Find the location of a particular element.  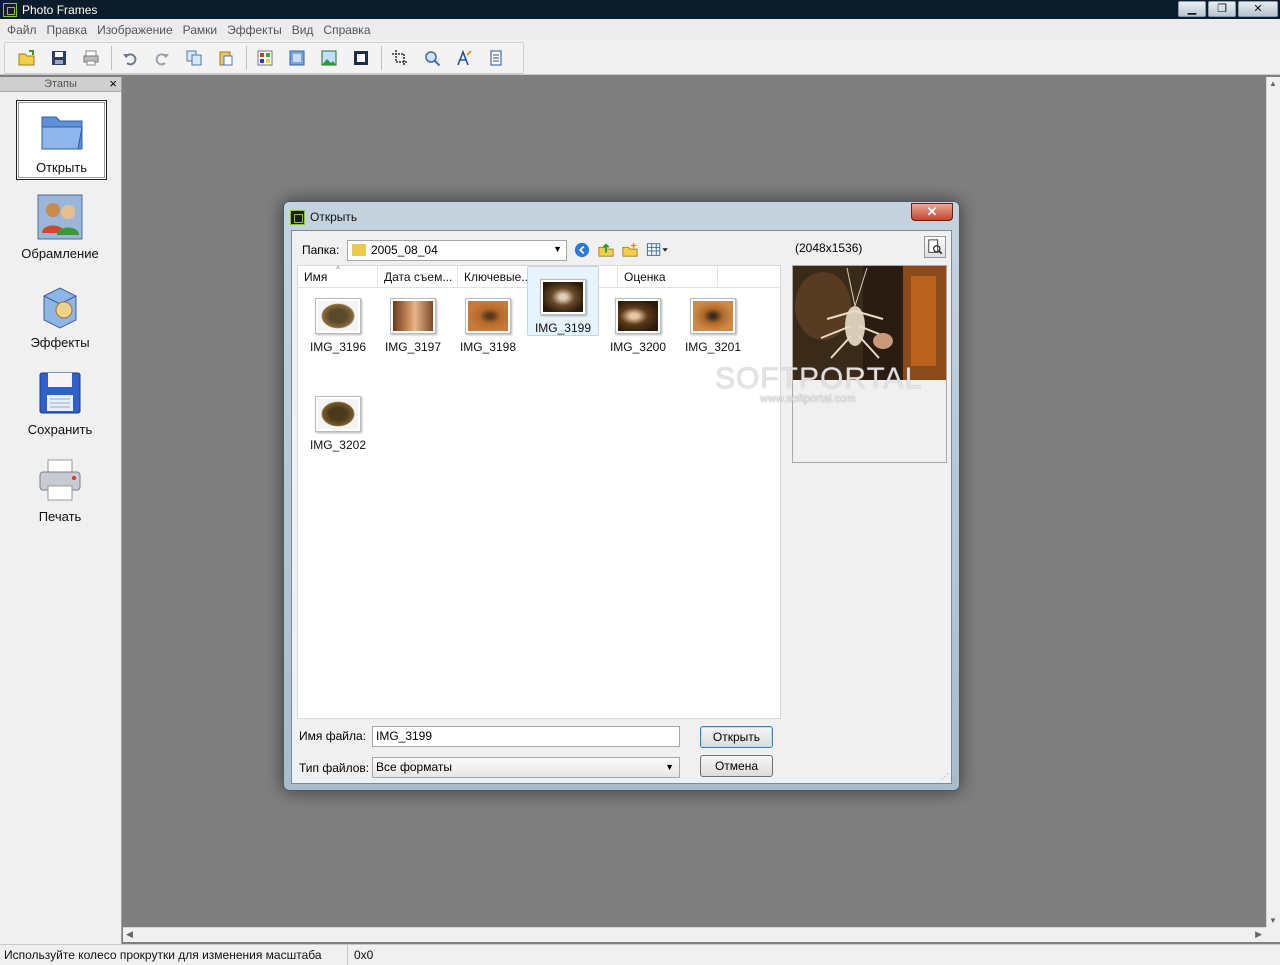

copy-tool-button is located at coordinates (194, 58).